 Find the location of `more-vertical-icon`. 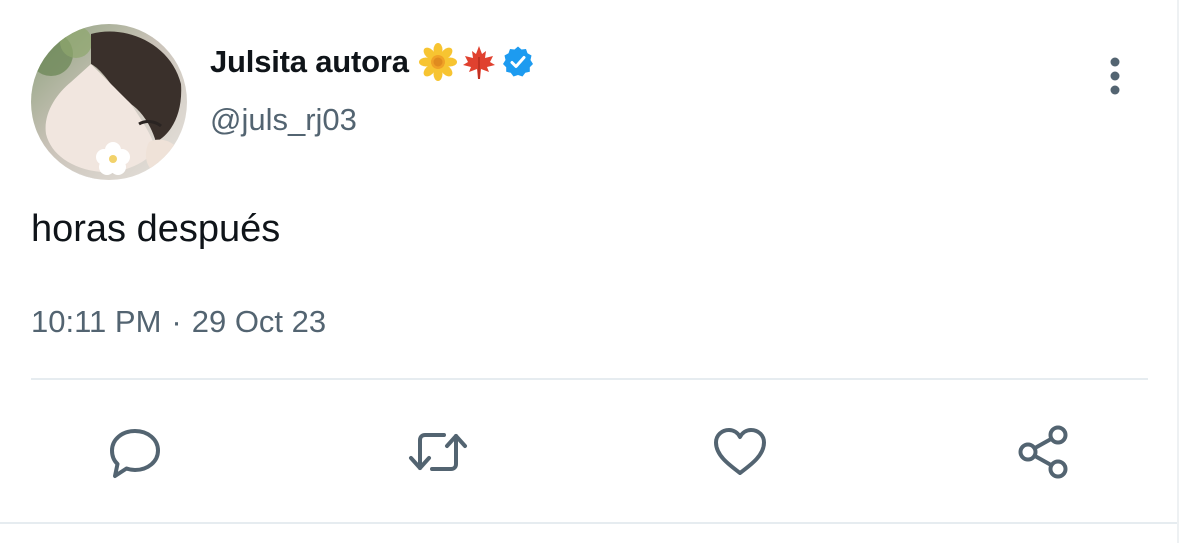

more-vertical-icon is located at coordinates (1115, 76).